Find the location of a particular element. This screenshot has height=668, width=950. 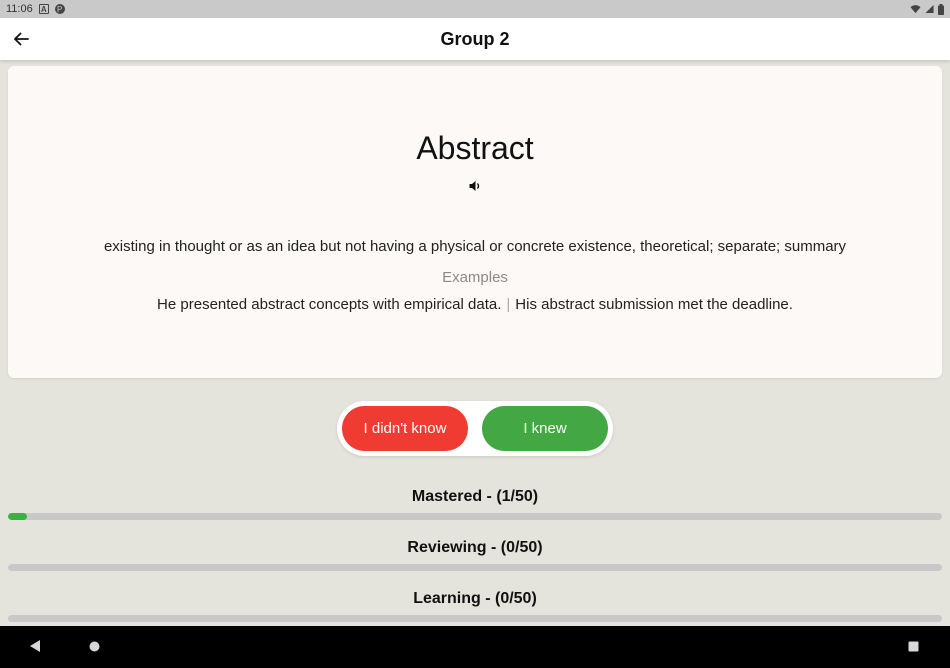

mastered-label: Mastered - (1/50) is located at coordinates (475, 496).